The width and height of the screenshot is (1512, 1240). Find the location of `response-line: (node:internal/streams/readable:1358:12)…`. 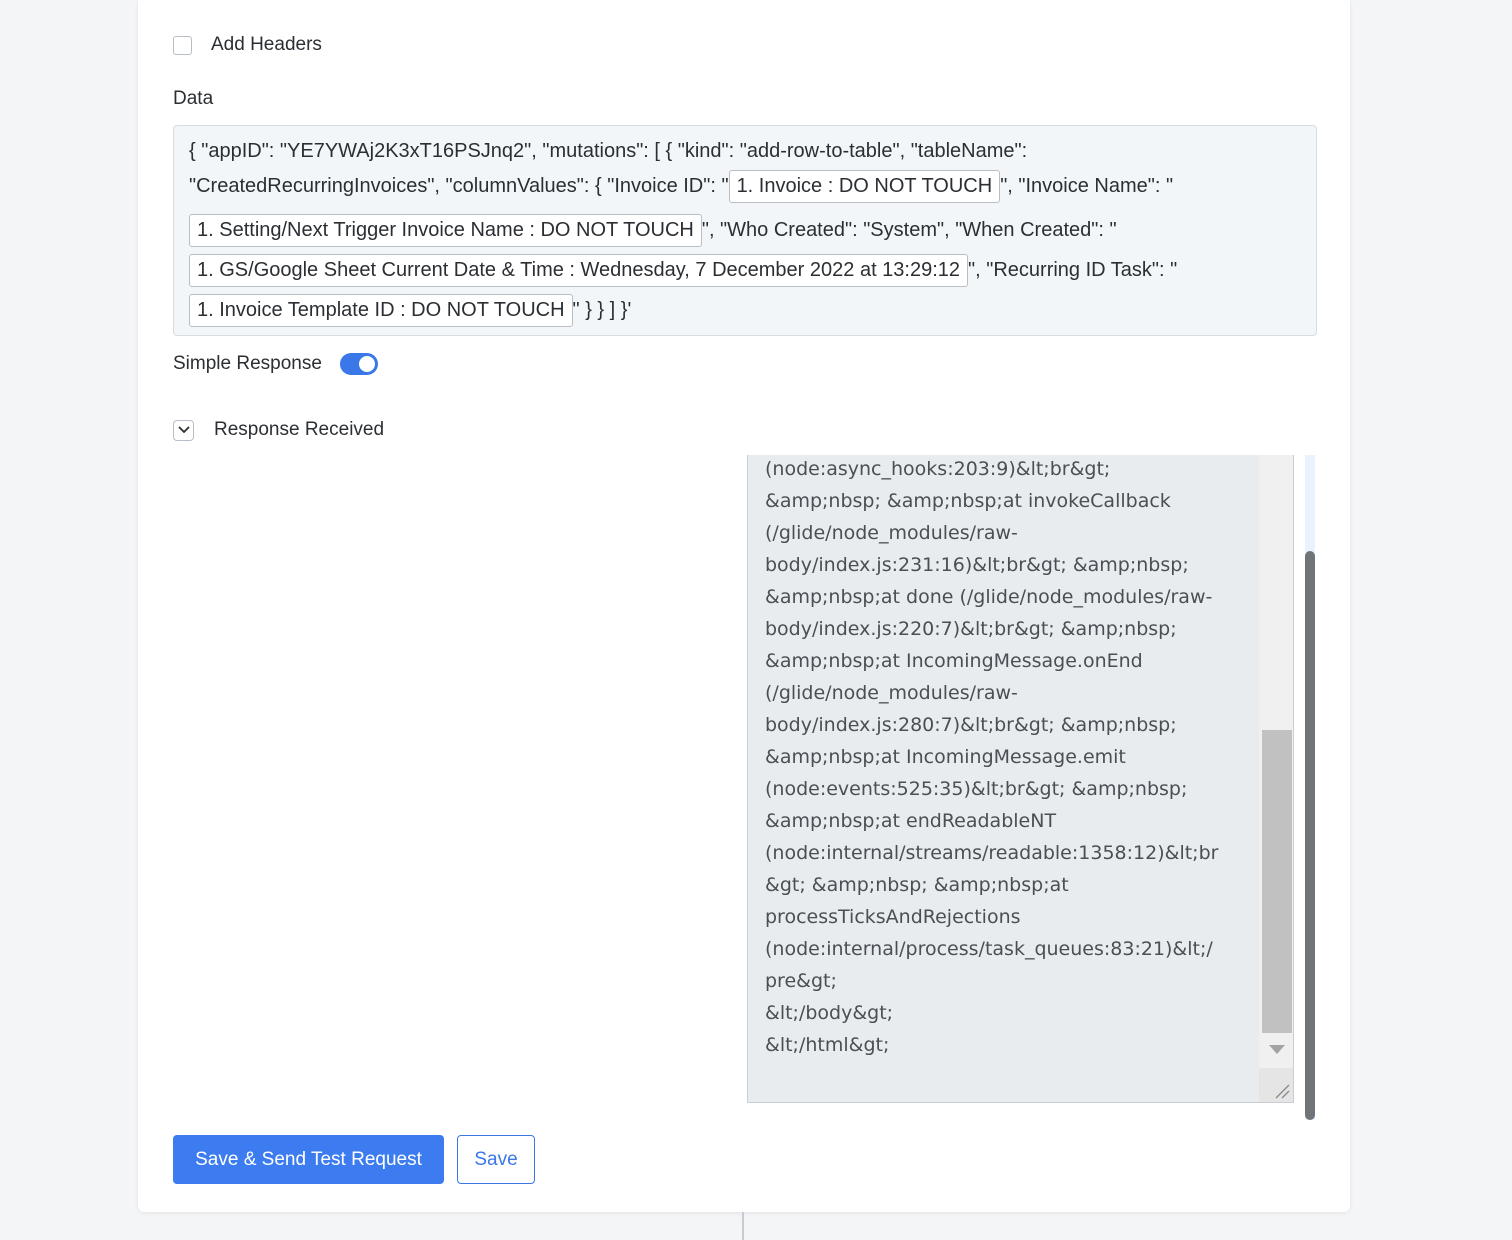

response-line: (node:internal/streams/readable:1358:12)… is located at coordinates (992, 853).